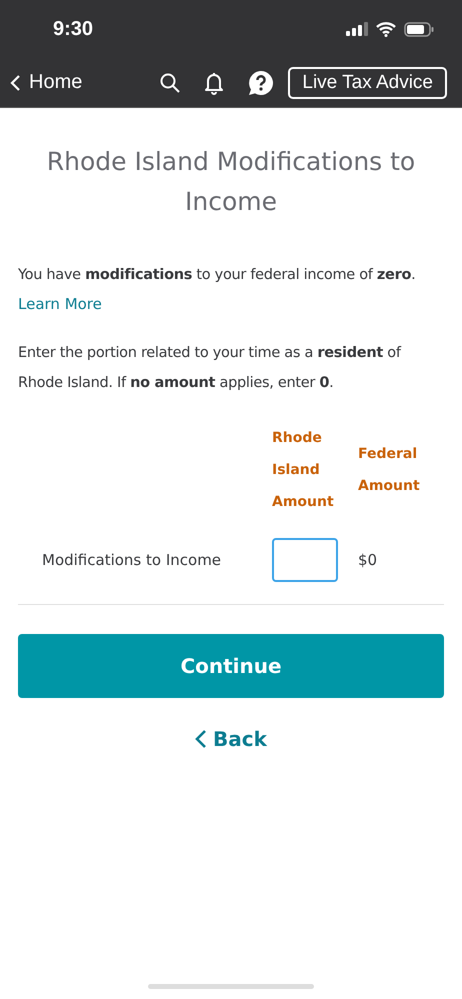 The image size is (462, 999). I want to click on continue-button: Continue, so click(231, 666).